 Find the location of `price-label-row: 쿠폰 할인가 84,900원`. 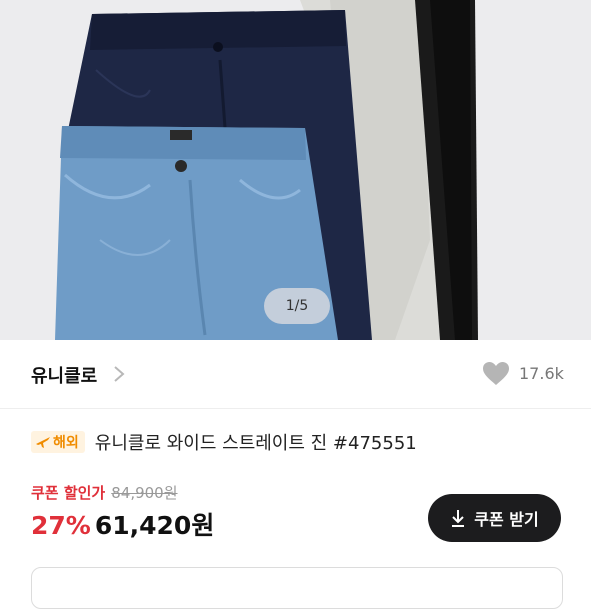

price-label-row: 쿠폰 할인가 84,900원 is located at coordinates (104, 492).